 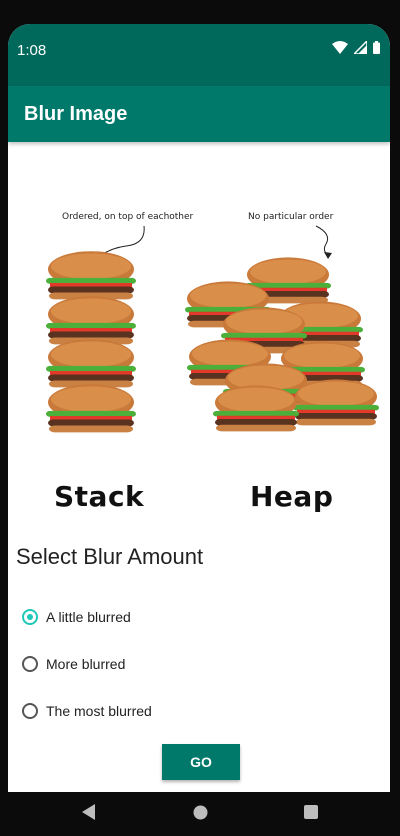 I want to click on battery-icon, so click(x=376, y=47).